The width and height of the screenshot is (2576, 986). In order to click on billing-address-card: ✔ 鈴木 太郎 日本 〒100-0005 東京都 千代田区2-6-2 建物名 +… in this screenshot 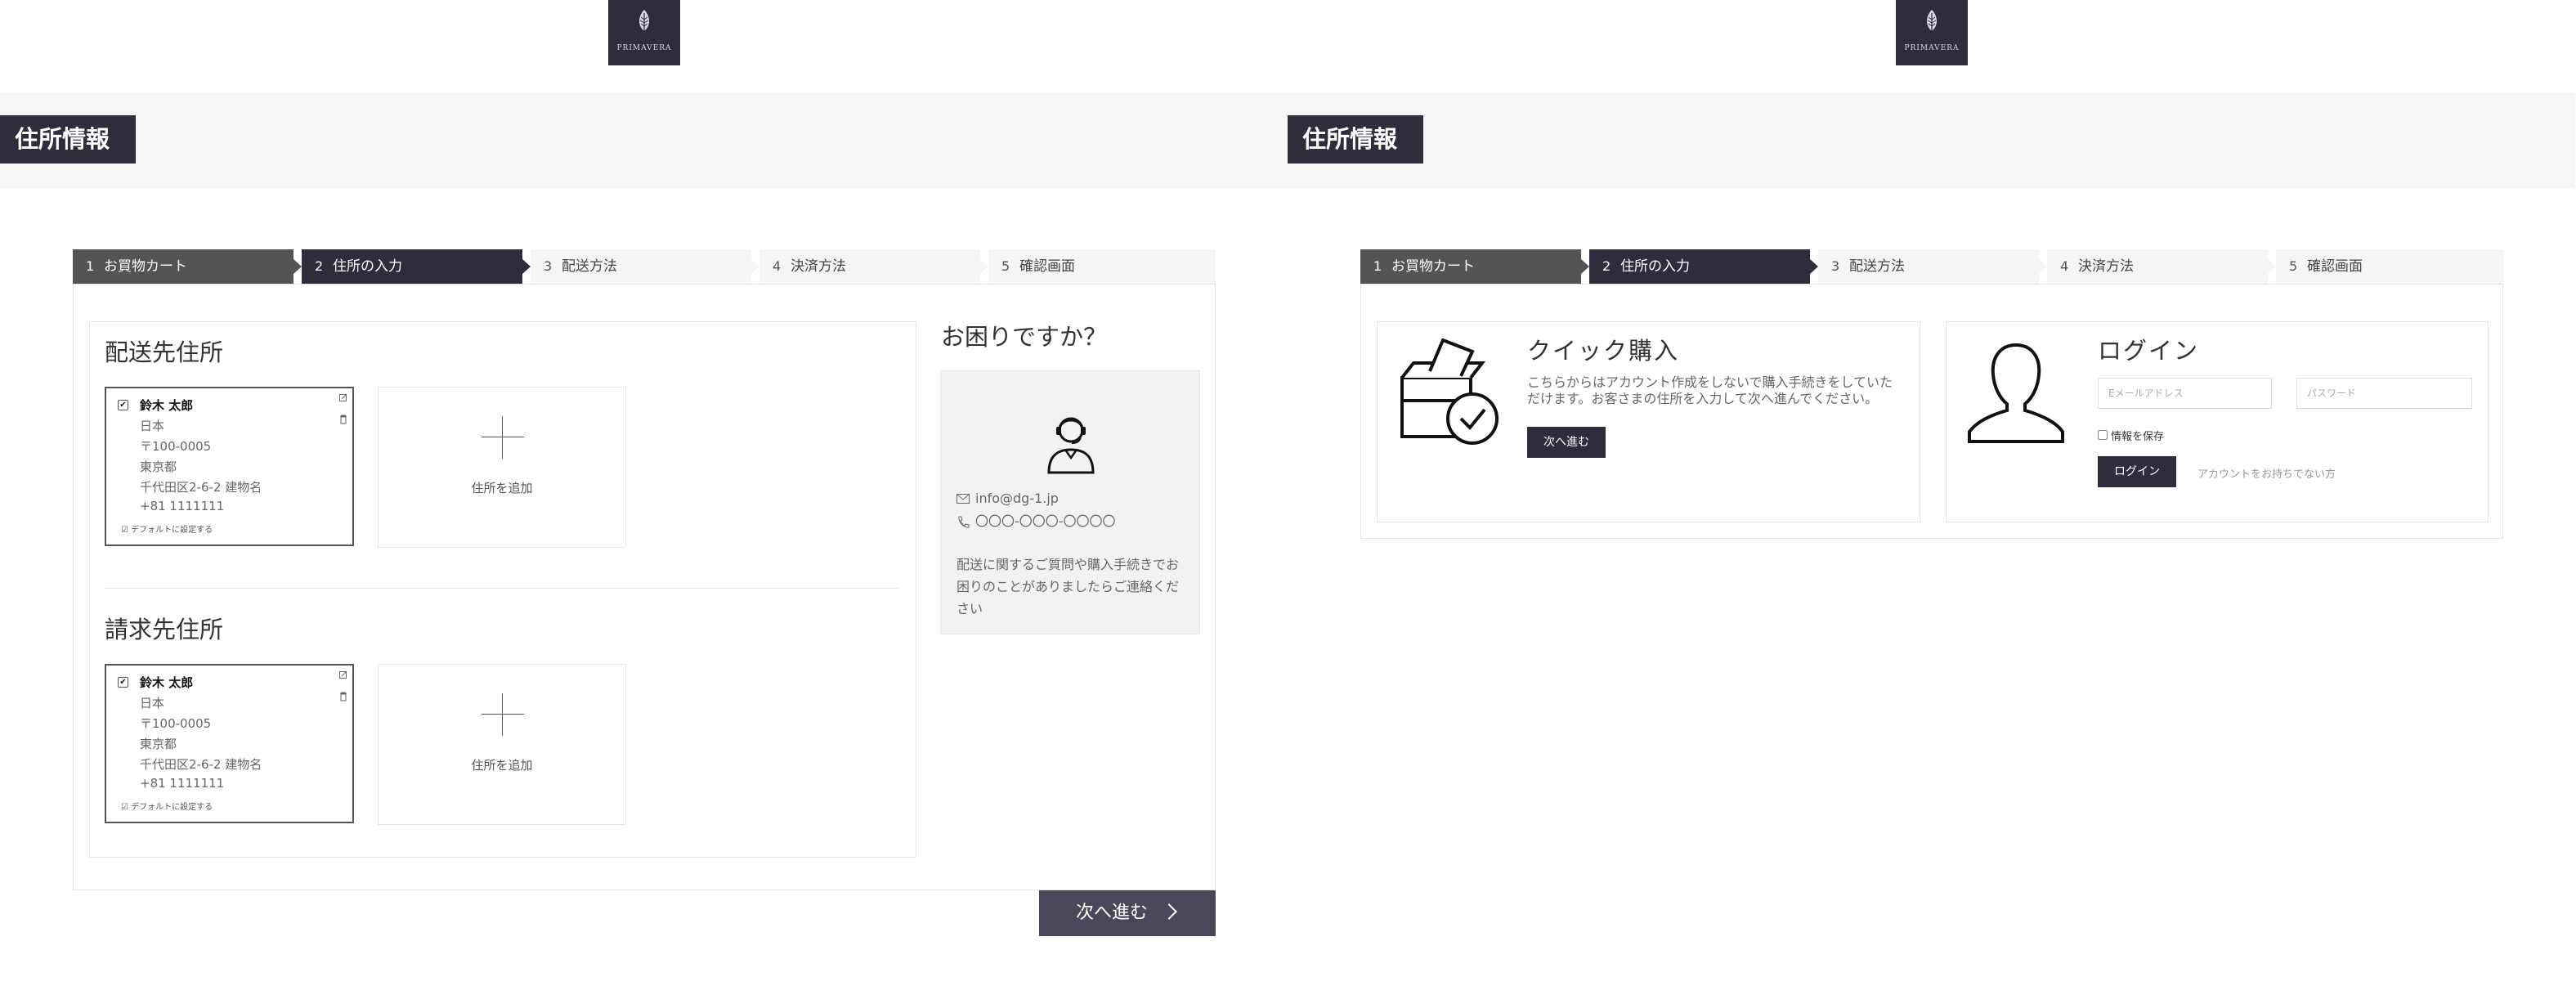, I will do `click(230, 744)`.